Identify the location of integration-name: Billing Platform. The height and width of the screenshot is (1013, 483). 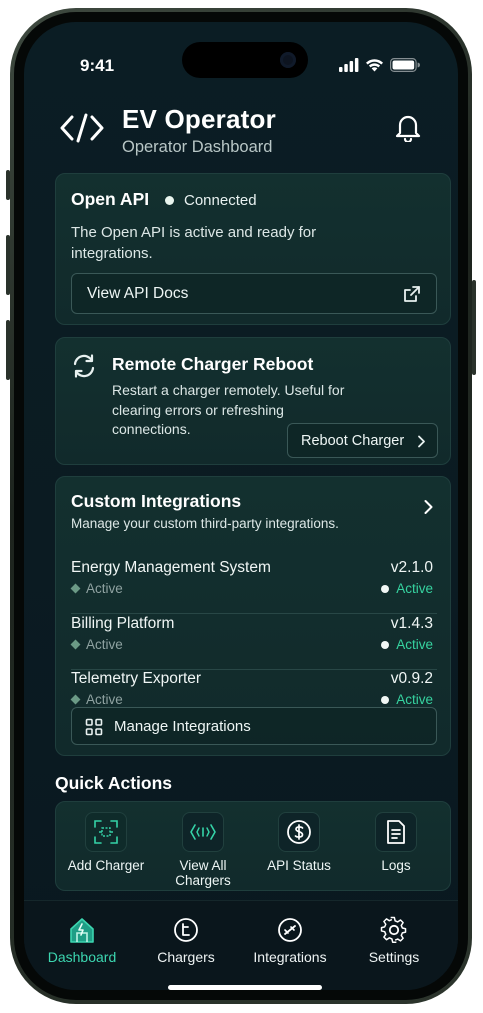
(123, 623).